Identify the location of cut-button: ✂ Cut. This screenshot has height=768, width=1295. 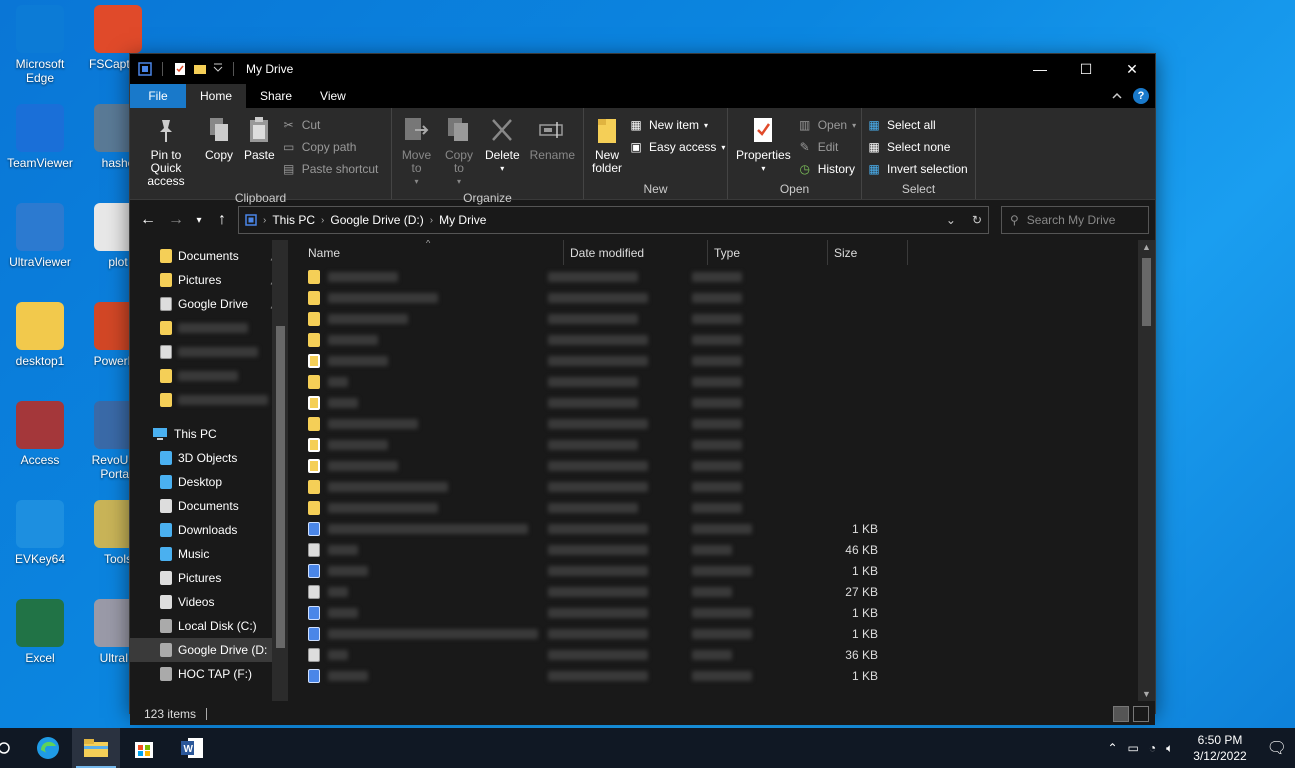
(330, 125).